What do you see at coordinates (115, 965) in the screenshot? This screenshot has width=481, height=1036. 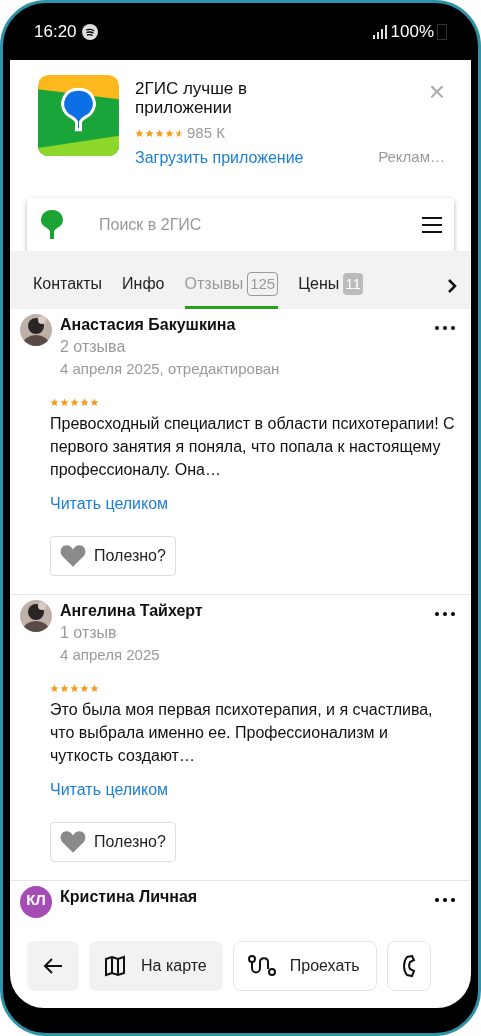 I see `map-icon` at bounding box center [115, 965].